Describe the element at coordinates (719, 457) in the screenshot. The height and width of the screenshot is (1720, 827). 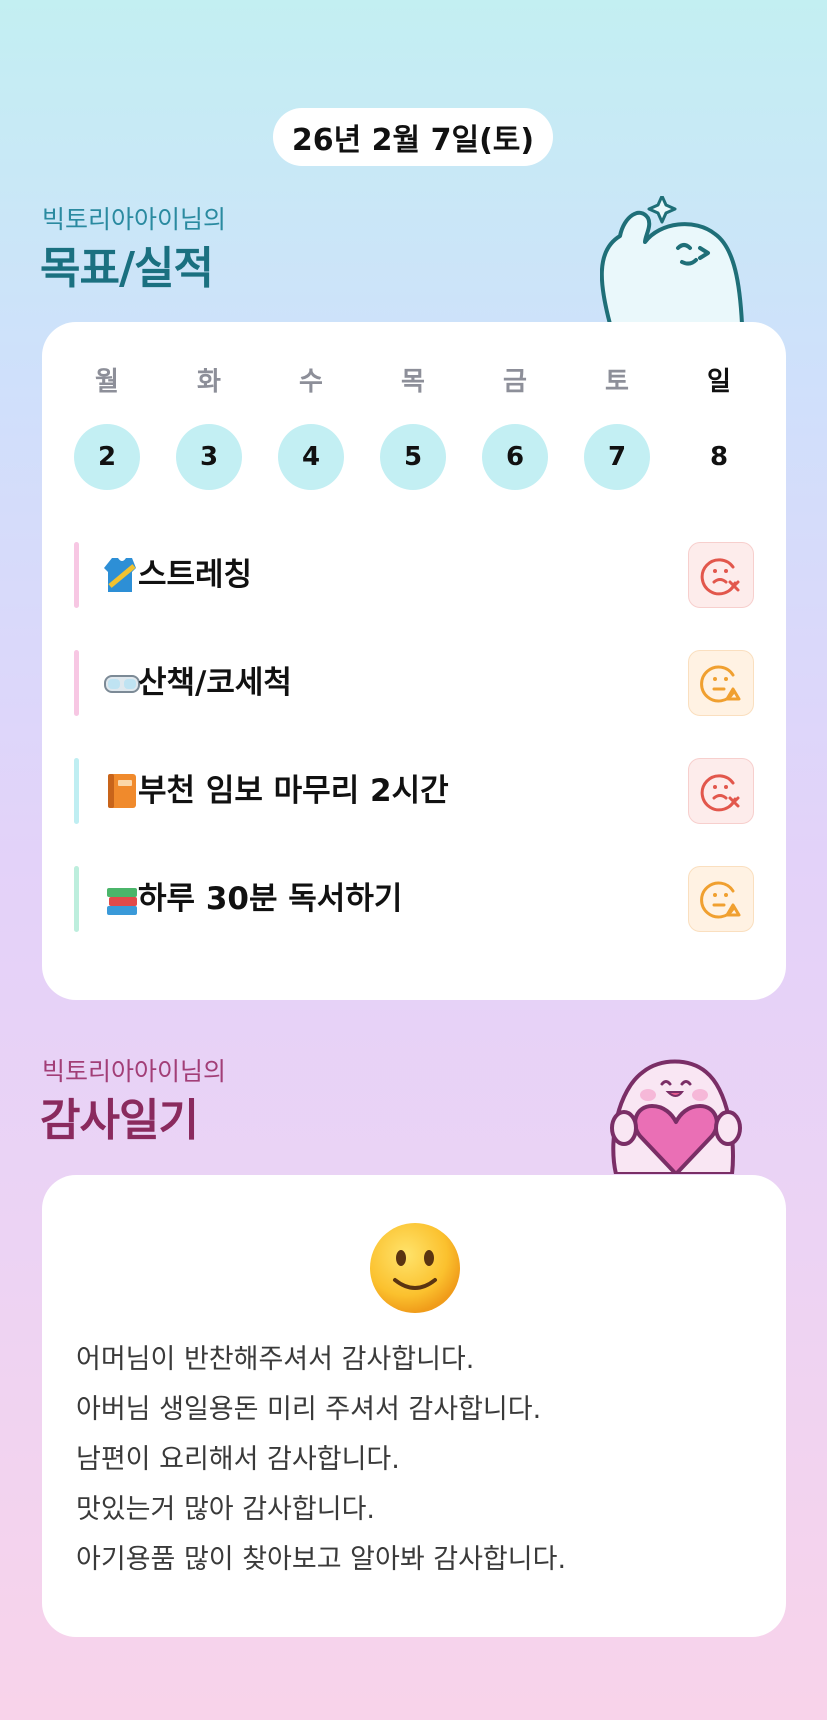
I see `day-number: 8` at that location.